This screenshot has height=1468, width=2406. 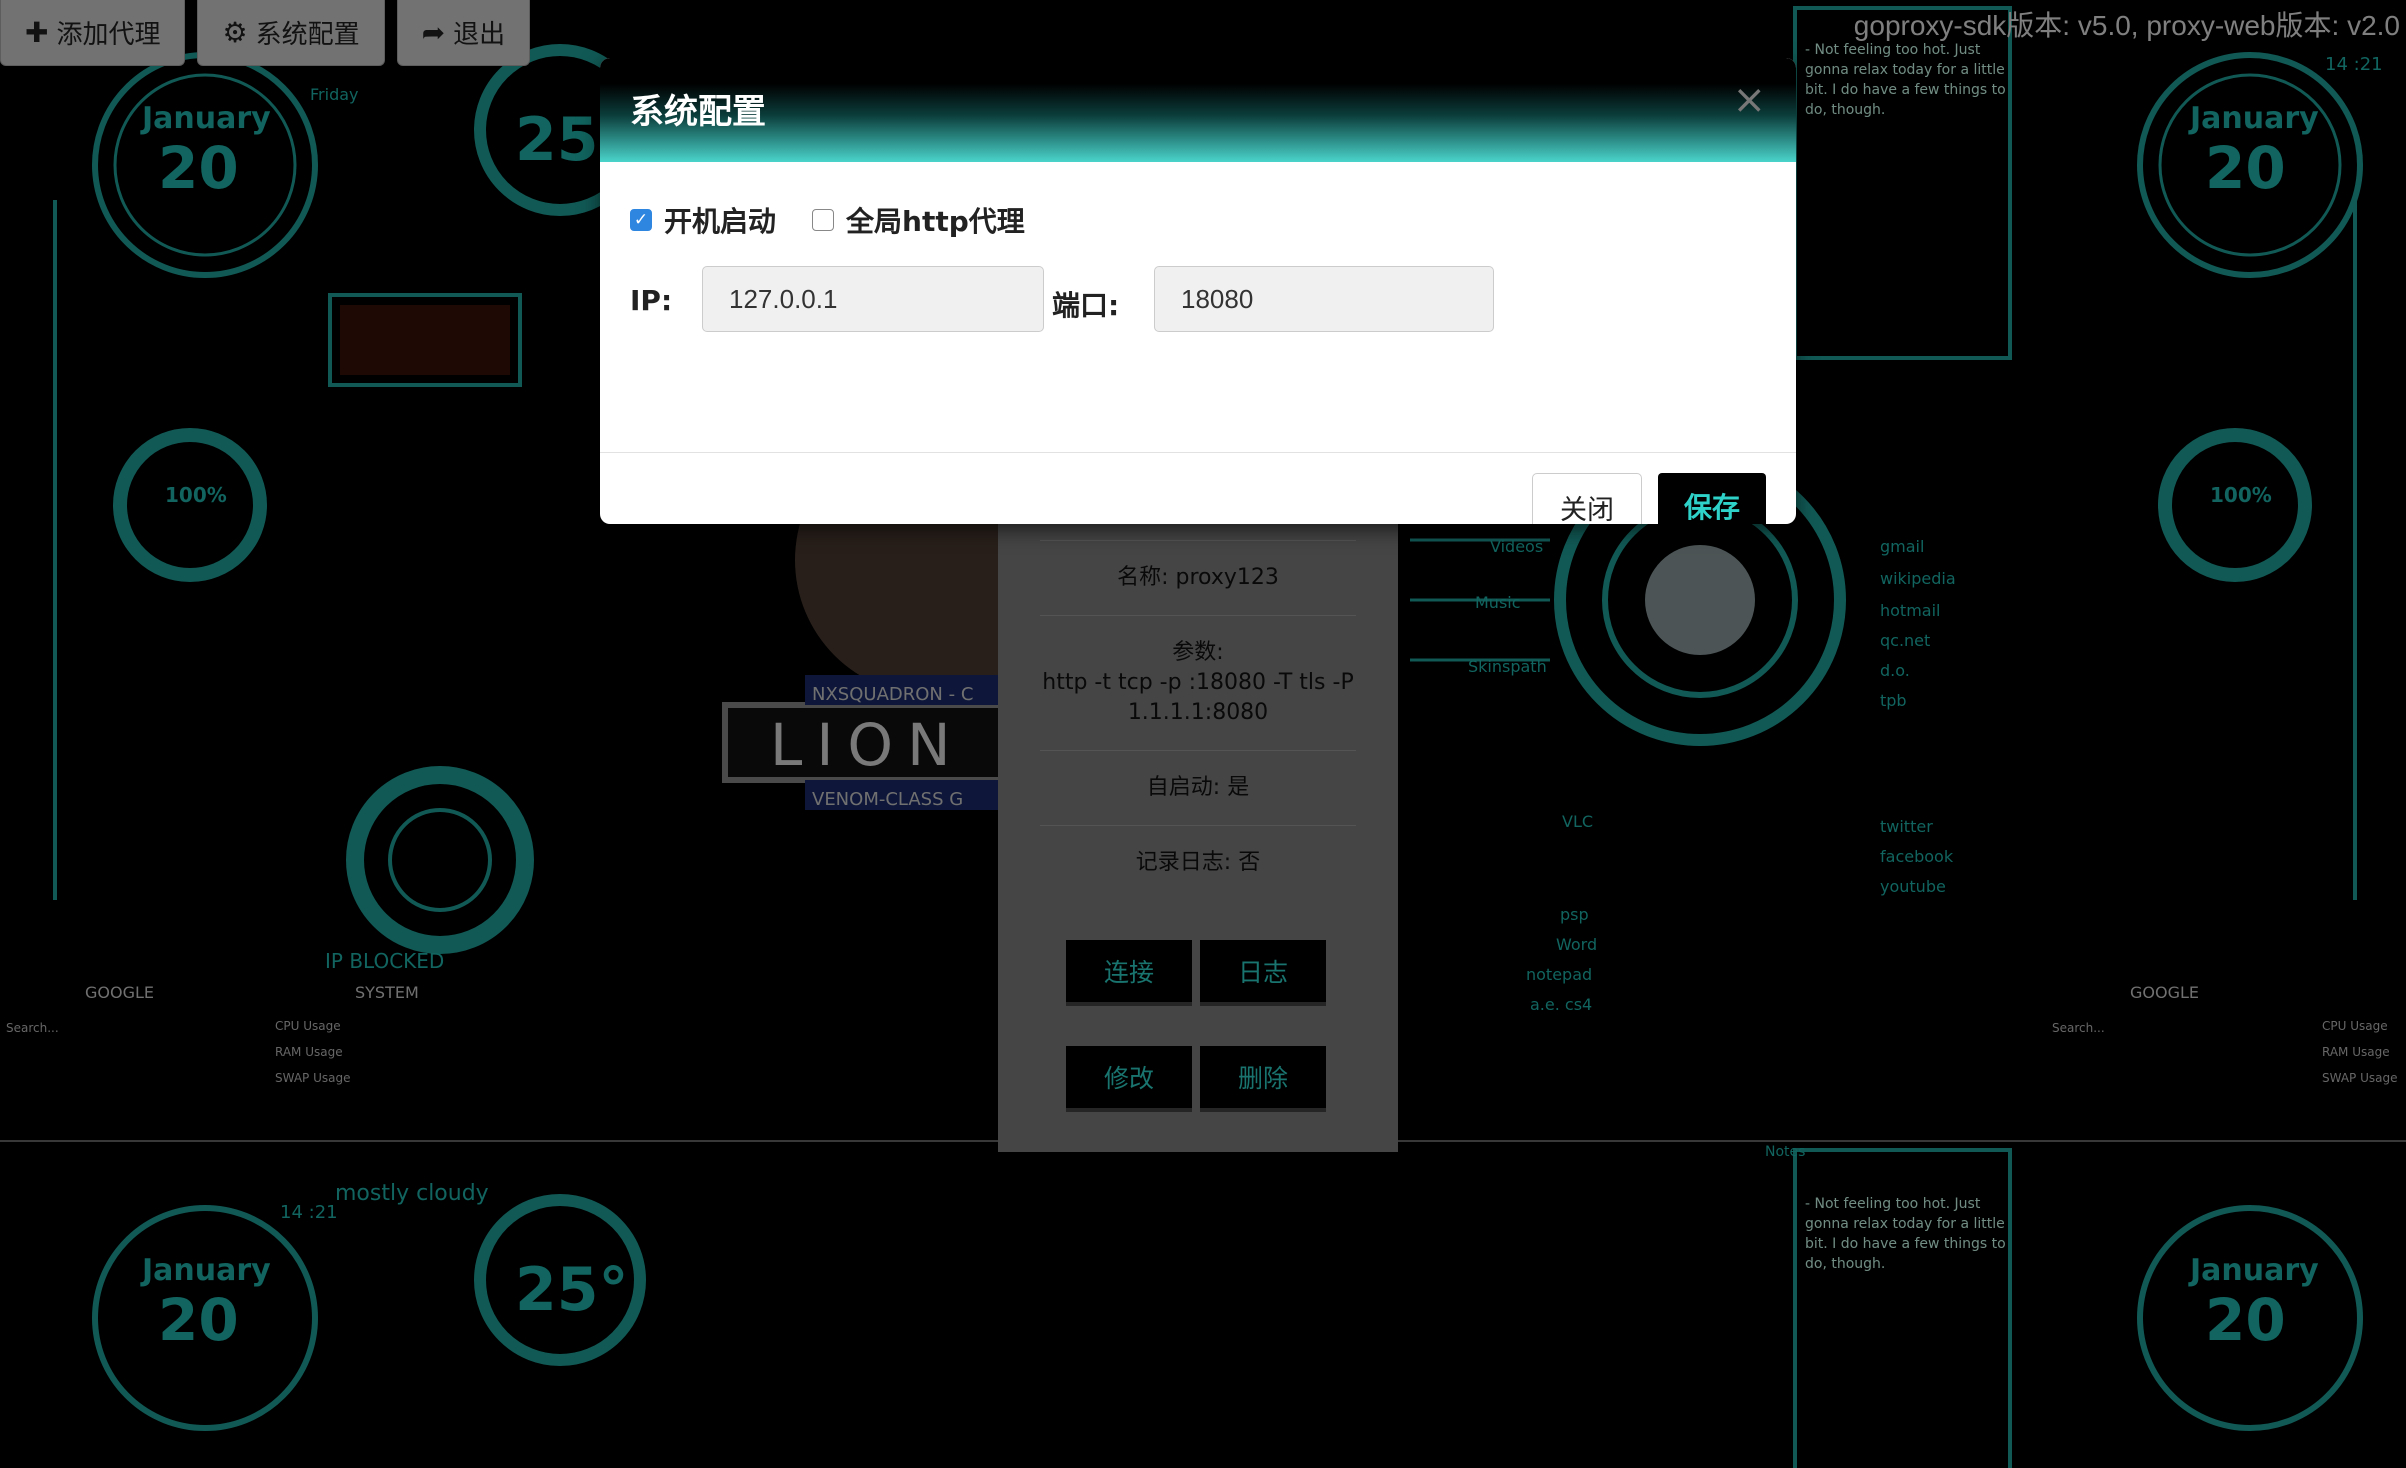 I want to click on modal-body: ✓ 开机启动 全局http代理 IP: 127.0.0.1 端口: 18080, so click(x=1198, y=307).